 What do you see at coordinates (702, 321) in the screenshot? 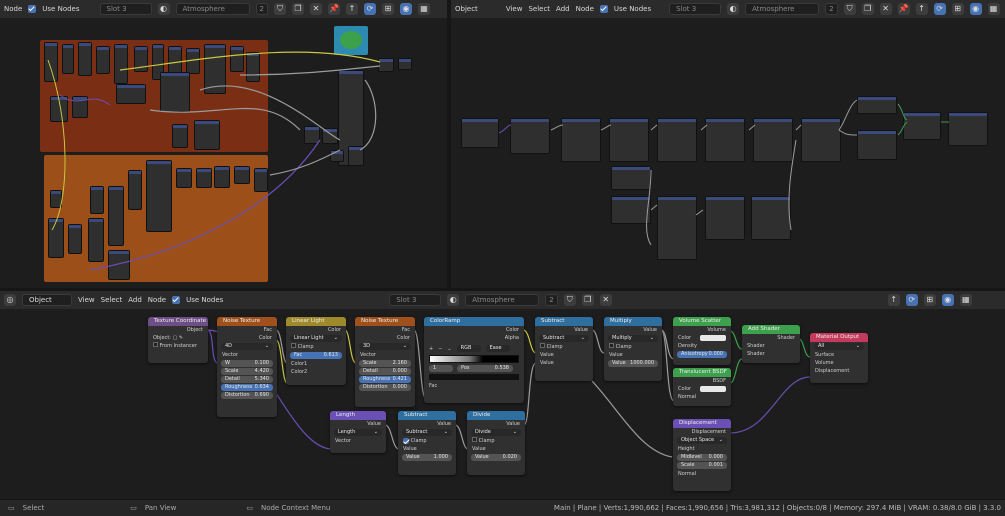
I see `node-title: Volume Scatter` at bounding box center [702, 321].